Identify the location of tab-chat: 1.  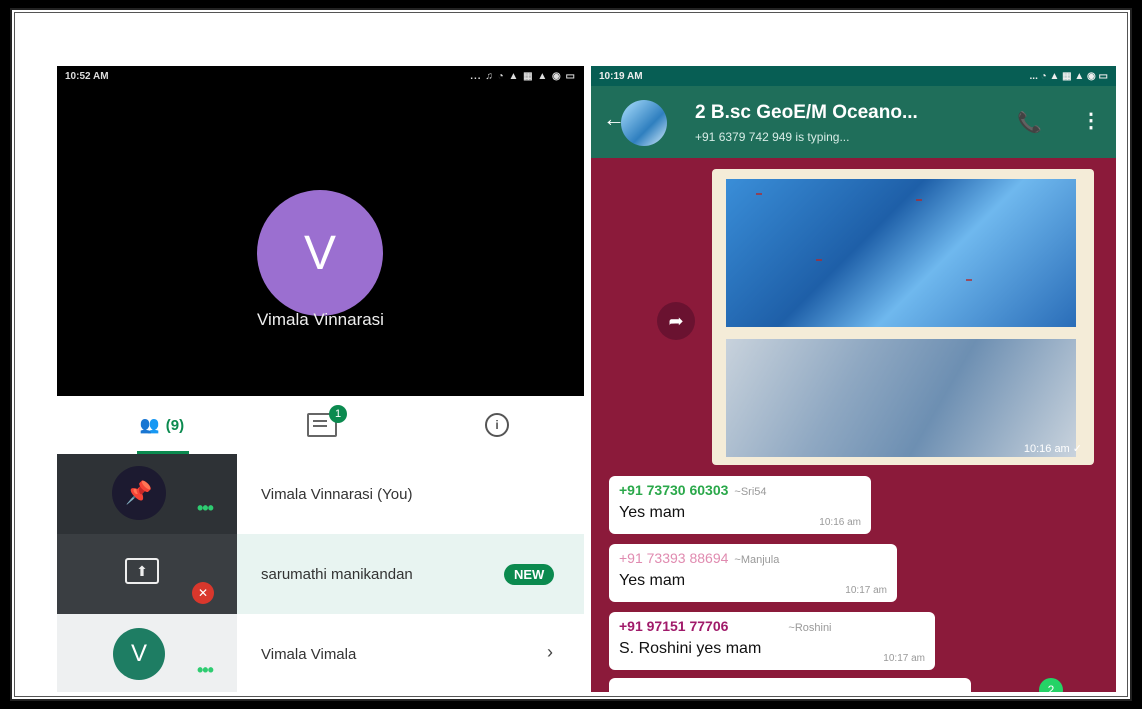
(322, 425).